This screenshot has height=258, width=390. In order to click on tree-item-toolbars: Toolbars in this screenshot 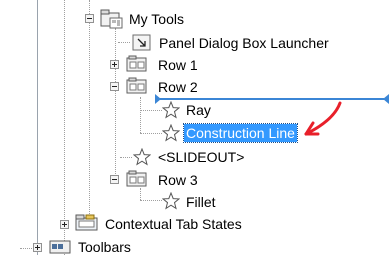, I will do `click(104, 247)`.